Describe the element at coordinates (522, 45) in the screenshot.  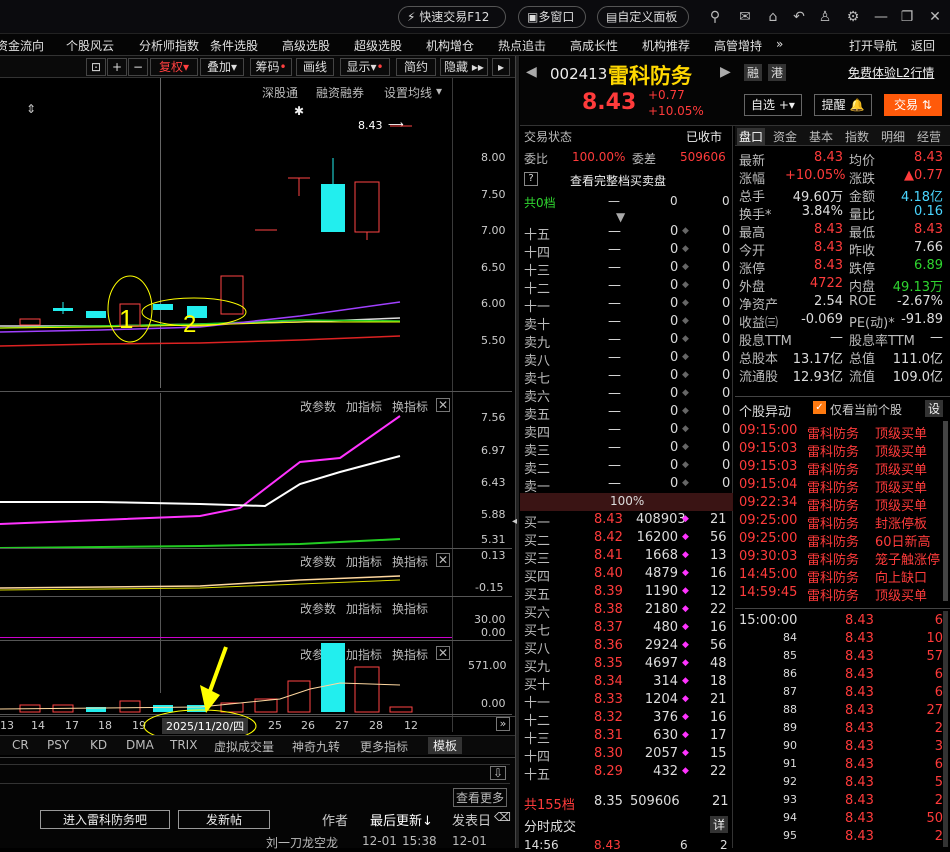
I see `menu-hot-chase: 热点追击` at that location.